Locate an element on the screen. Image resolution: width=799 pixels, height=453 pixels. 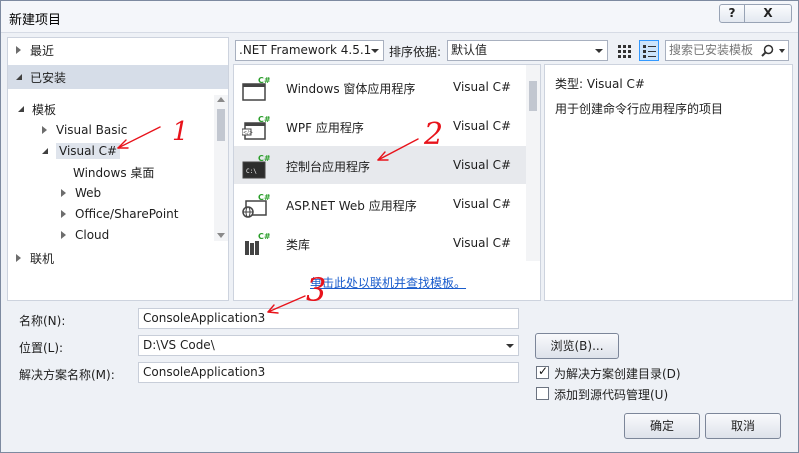
tree-item-templates: 模板 is located at coordinates (37, 109).